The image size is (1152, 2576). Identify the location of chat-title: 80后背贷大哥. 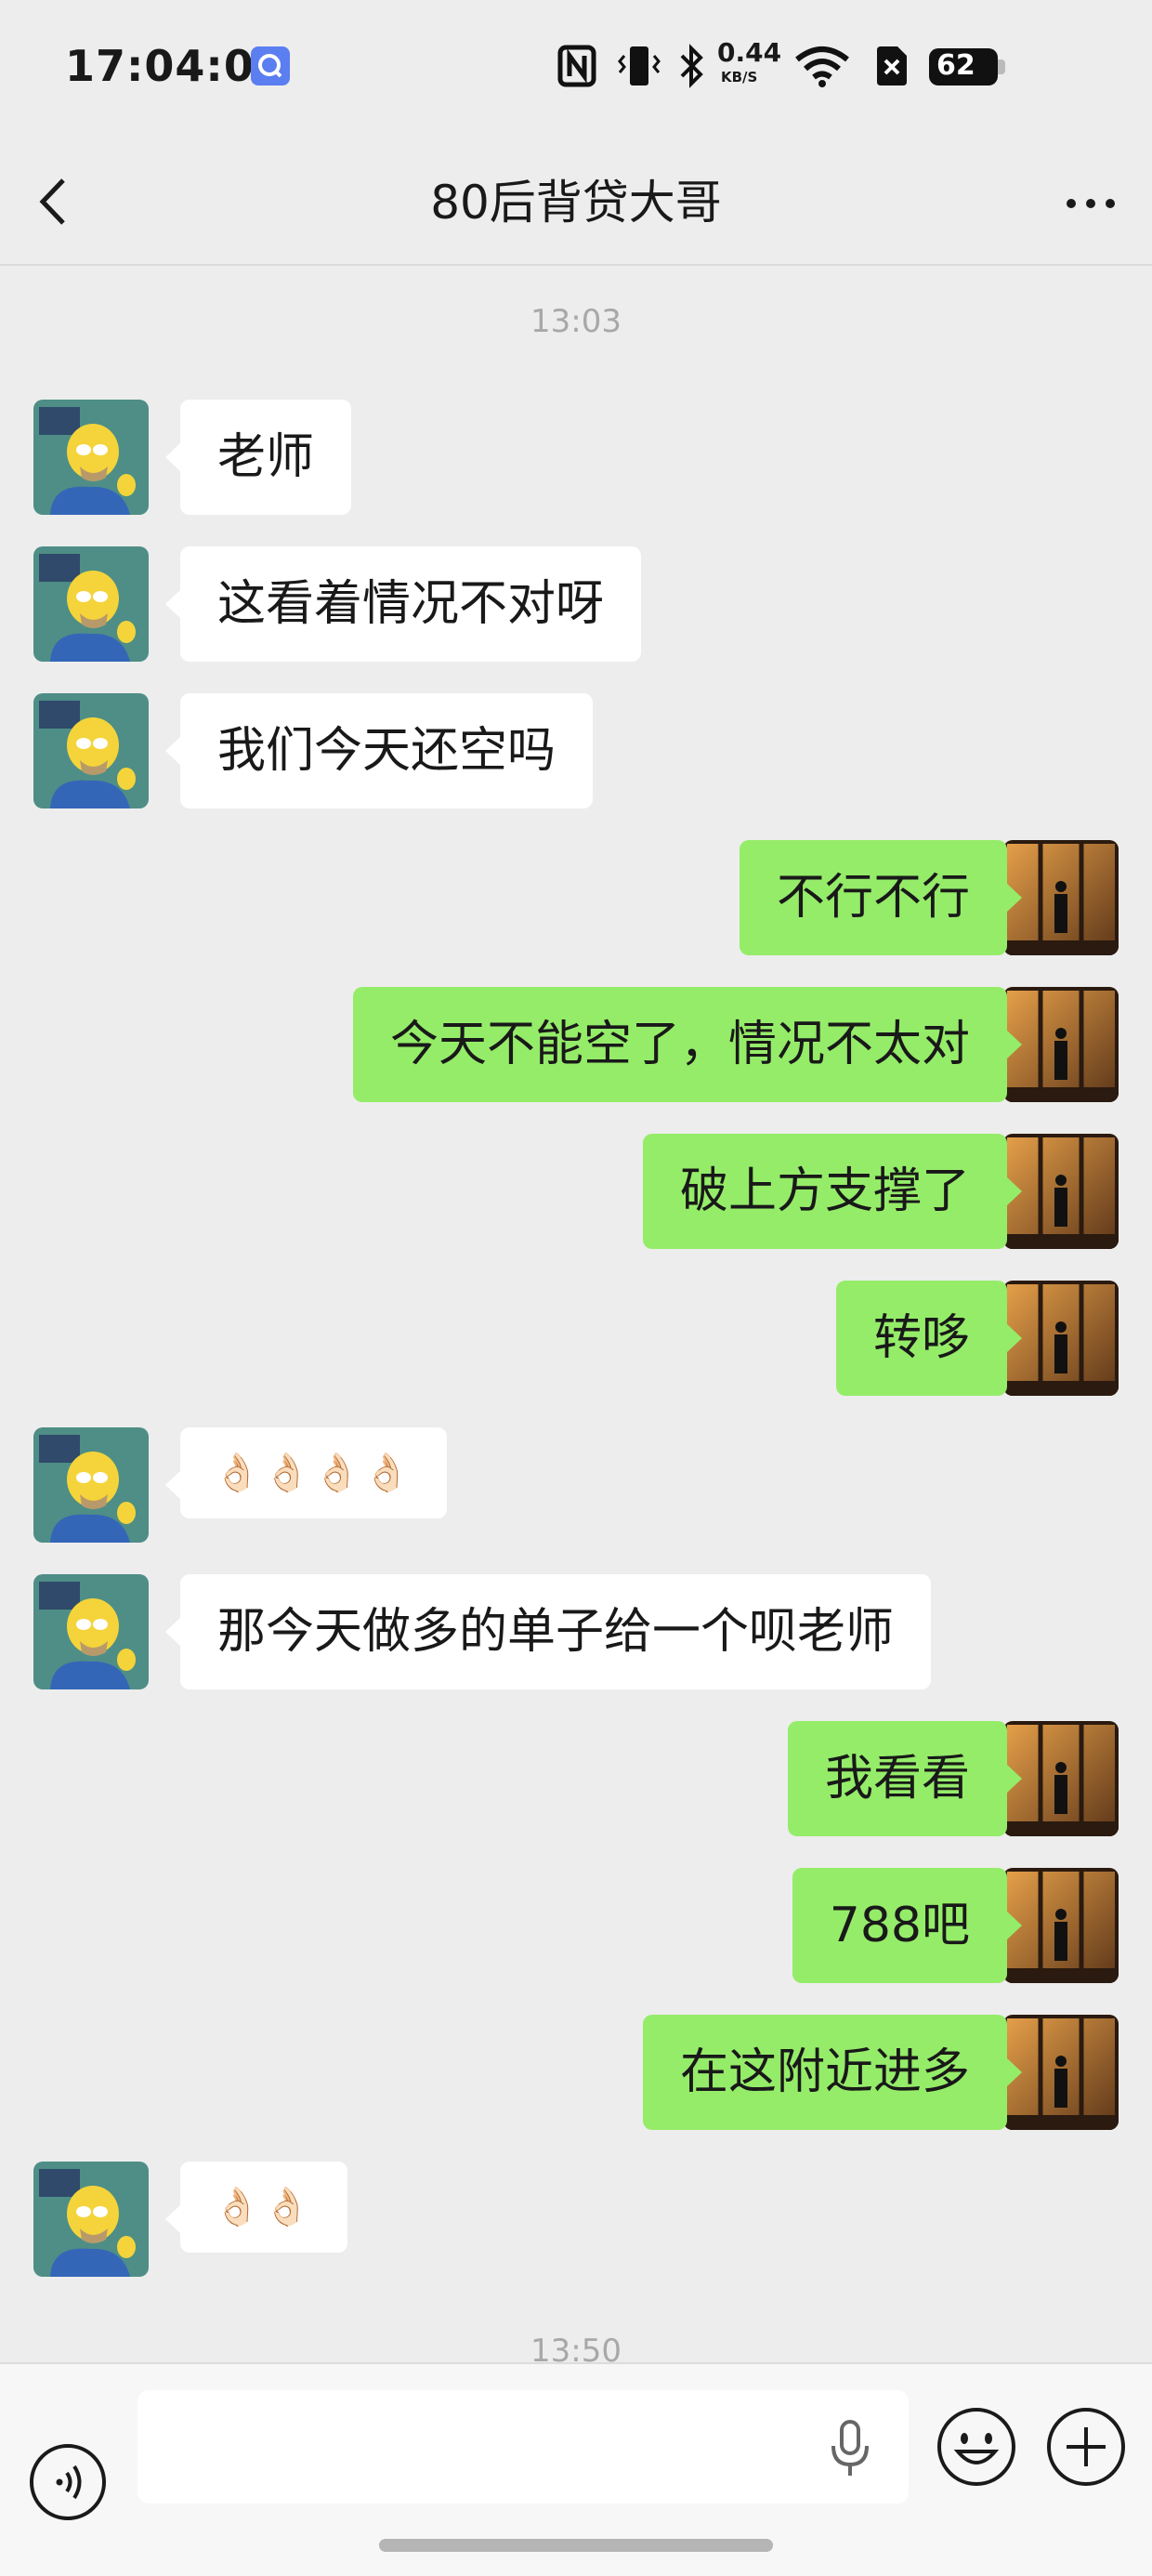
(576, 203).